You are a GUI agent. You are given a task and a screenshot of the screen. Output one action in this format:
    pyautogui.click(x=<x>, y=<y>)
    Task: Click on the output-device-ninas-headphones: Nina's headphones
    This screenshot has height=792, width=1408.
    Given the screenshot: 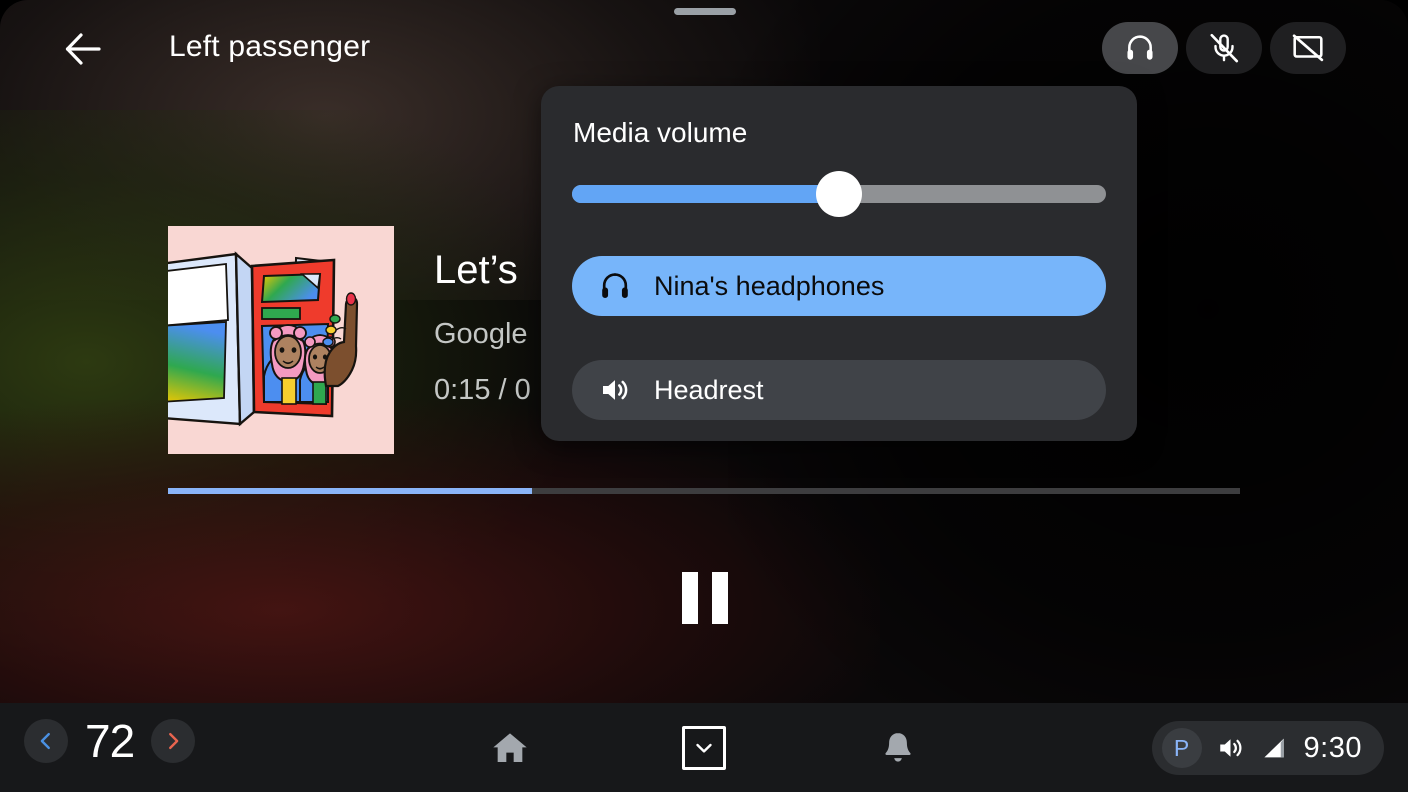 What is the action you would take?
    pyautogui.click(x=839, y=286)
    